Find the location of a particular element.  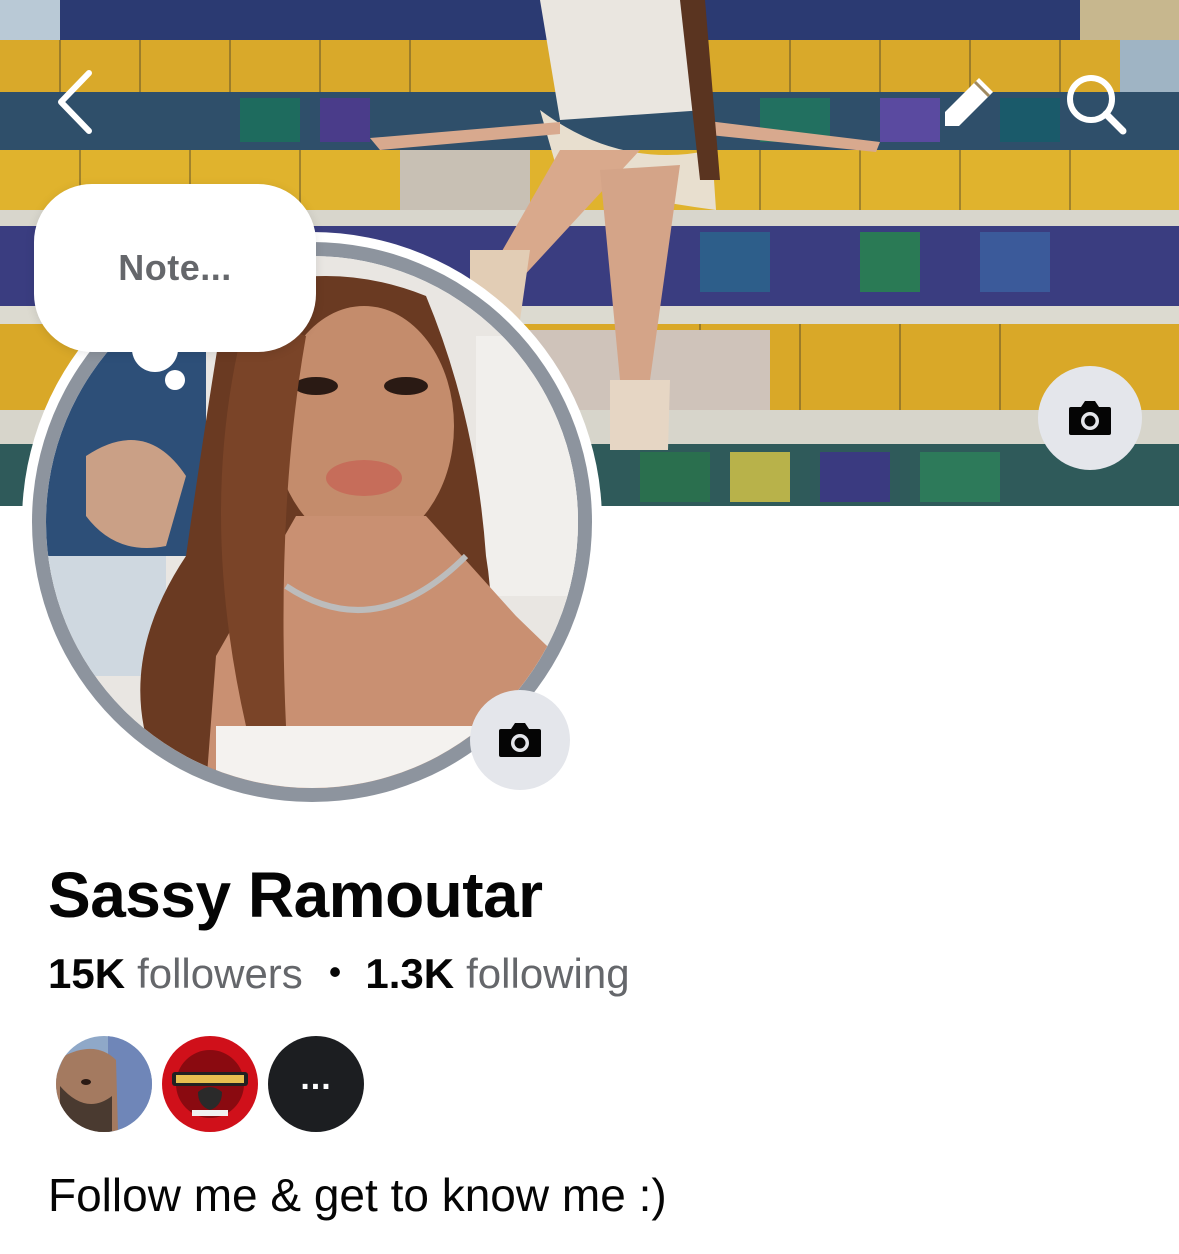

chevron-left-icon is located at coordinates (75, 102).